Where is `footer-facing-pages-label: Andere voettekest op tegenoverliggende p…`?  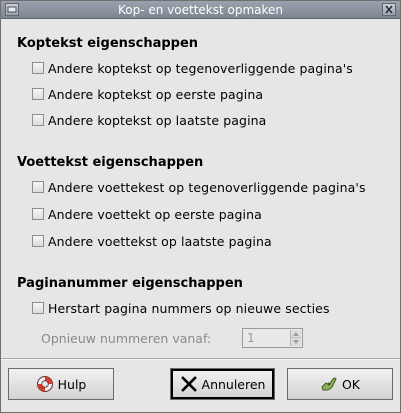
footer-facing-pages-label: Andere voettekest op tegenoverliggende p… is located at coordinates (207, 187).